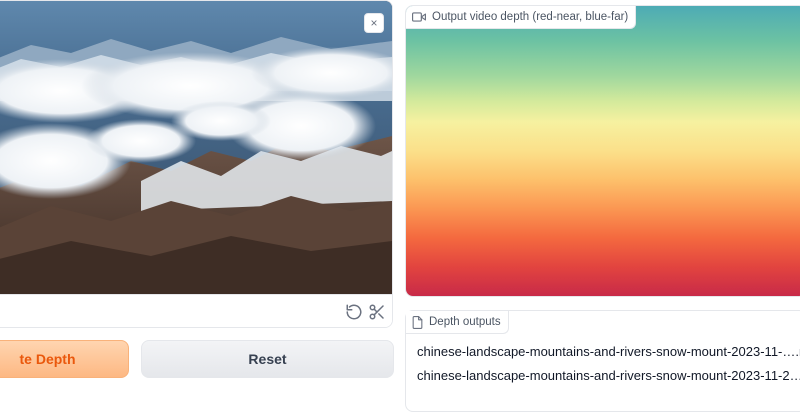 This screenshot has height=418, width=800. What do you see at coordinates (465, 322) in the screenshot?
I see `depth-outputs-label-text: Depth outputs` at bounding box center [465, 322].